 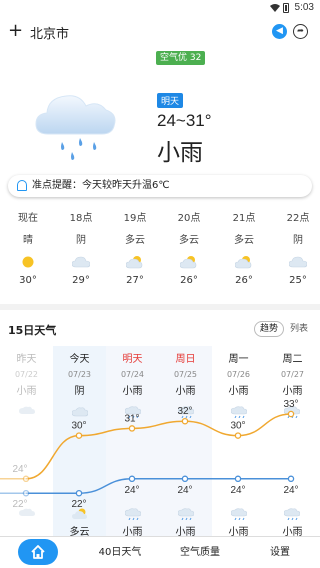 I want to click on hour-item: 22点 阴 25°, so click(x=296, y=250).